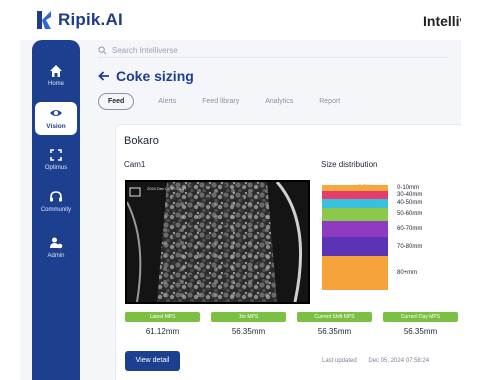 The image size is (481, 380). I want to click on distribution-range: 60-70mm, so click(410, 229).